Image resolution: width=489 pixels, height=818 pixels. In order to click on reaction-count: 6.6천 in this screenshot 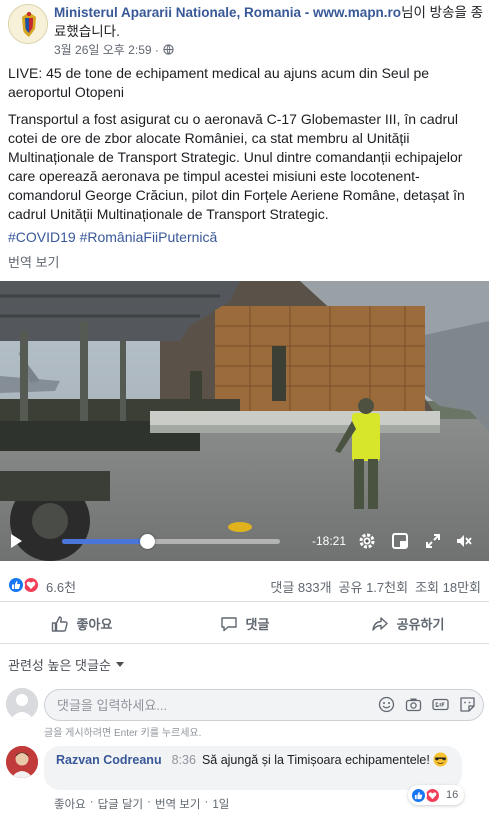, I will do `click(61, 586)`.